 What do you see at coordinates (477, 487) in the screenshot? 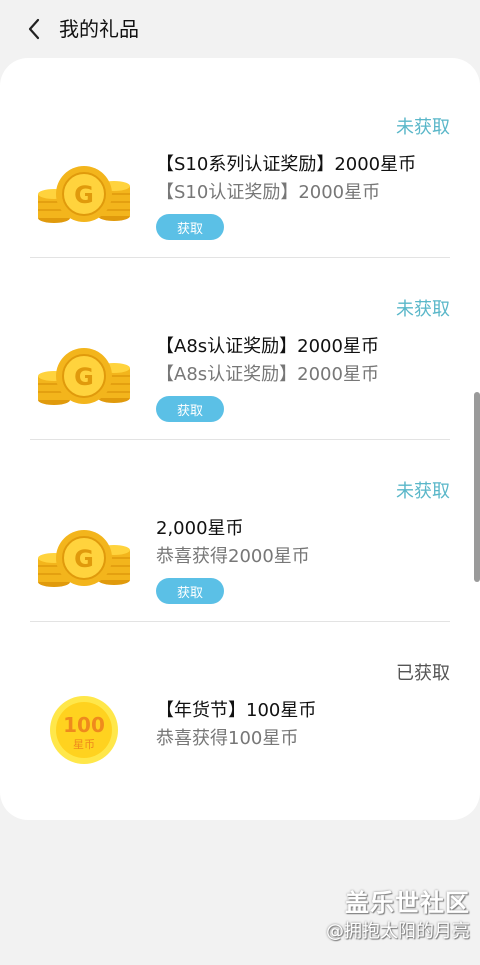
I see `scrollbar` at bounding box center [477, 487].